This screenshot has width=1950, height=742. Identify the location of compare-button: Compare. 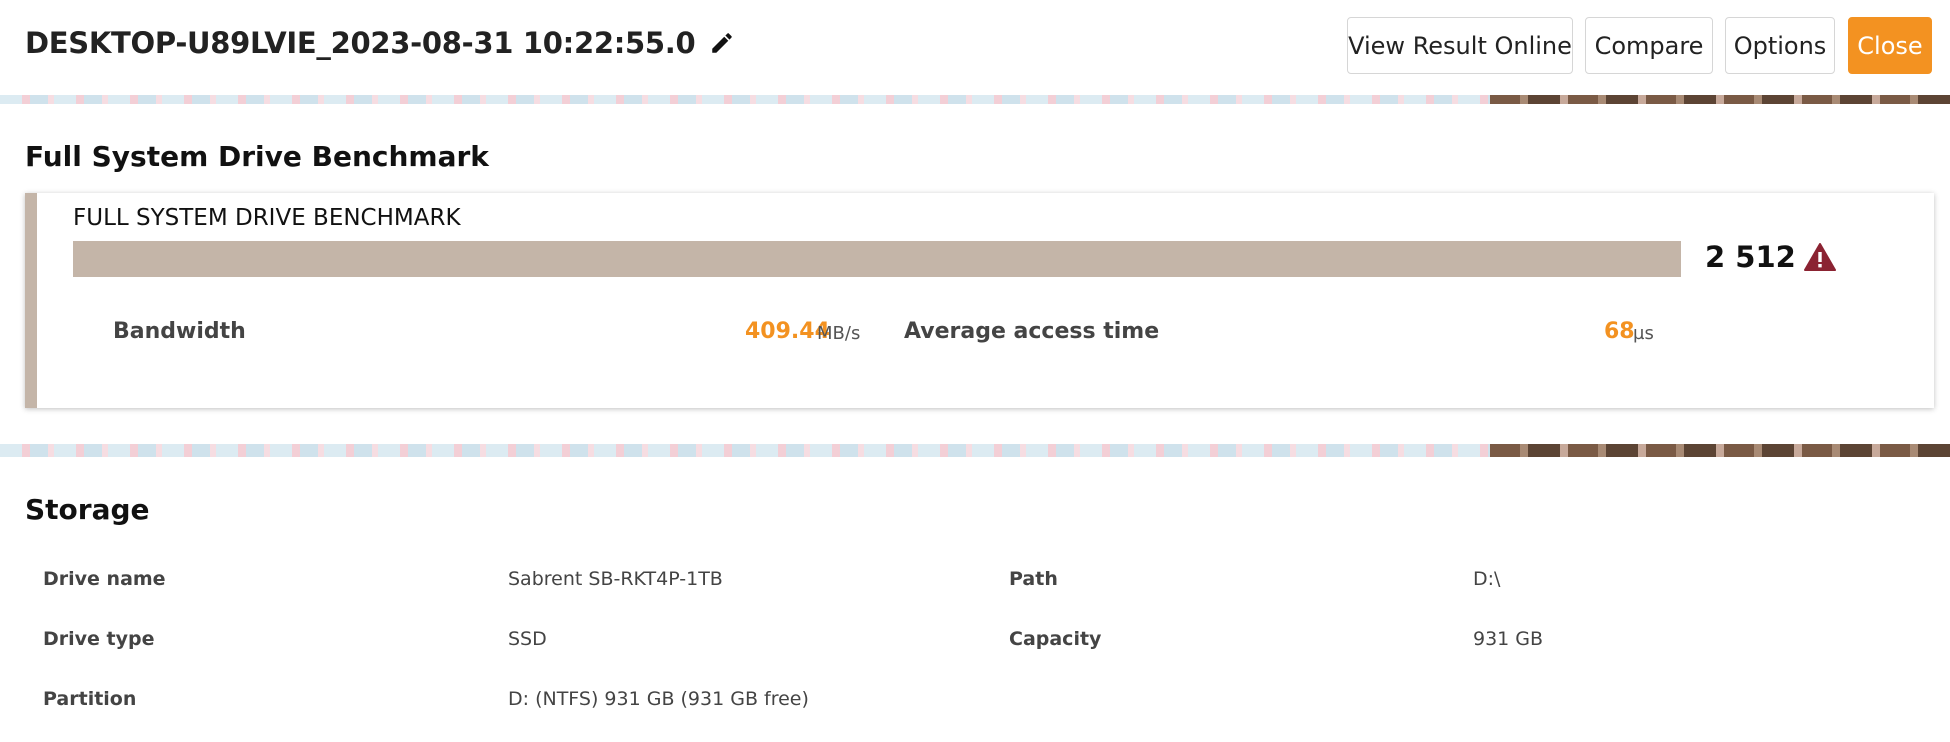
(1649, 45).